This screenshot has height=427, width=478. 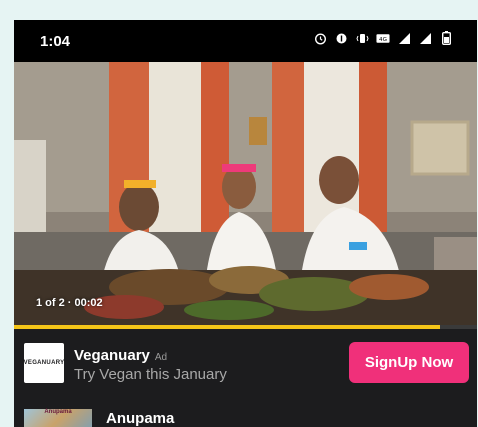 What do you see at coordinates (55, 41) in the screenshot?
I see `status-time: 1:04` at bounding box center [55, 41].